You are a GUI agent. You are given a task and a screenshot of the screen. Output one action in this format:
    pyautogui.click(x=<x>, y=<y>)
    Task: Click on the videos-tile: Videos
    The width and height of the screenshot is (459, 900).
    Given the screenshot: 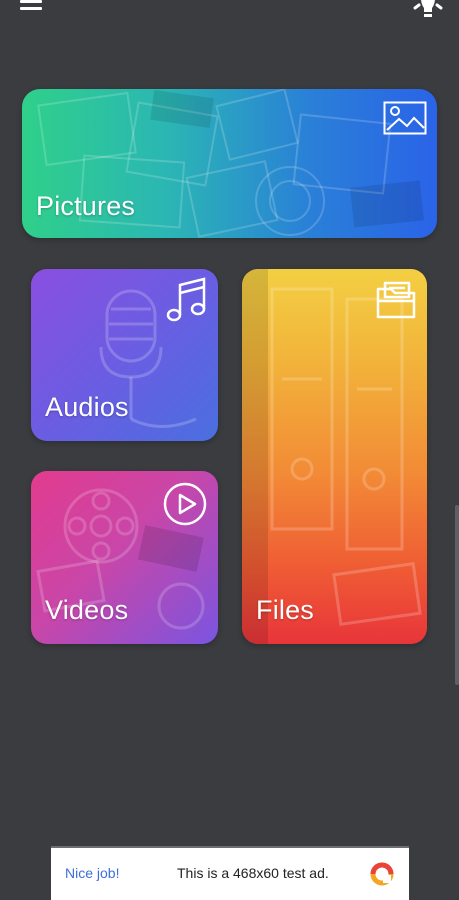 What is the action you would take?
    pyautogui.click(x=124, y=557)
    